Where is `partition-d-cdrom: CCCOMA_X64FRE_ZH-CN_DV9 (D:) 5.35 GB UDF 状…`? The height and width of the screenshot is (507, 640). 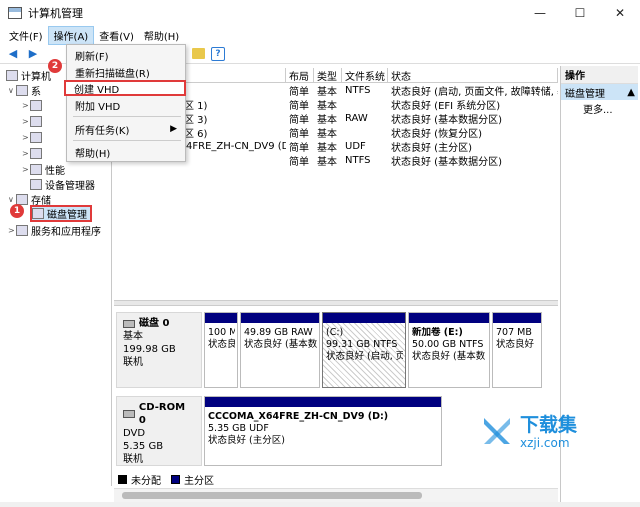
partition-d-cdrom: CCCOMA_X64FRE_ZH-CN_DV9 (D:) 5.35 GB UDF 状… is located at coordinates (323, 431).